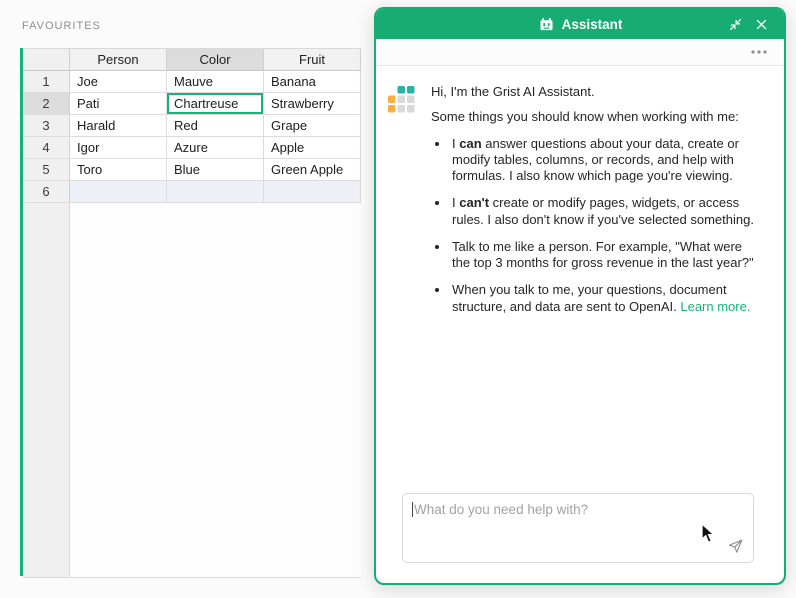  I want to click on grid-left-accent-bar, so click(21, 312).